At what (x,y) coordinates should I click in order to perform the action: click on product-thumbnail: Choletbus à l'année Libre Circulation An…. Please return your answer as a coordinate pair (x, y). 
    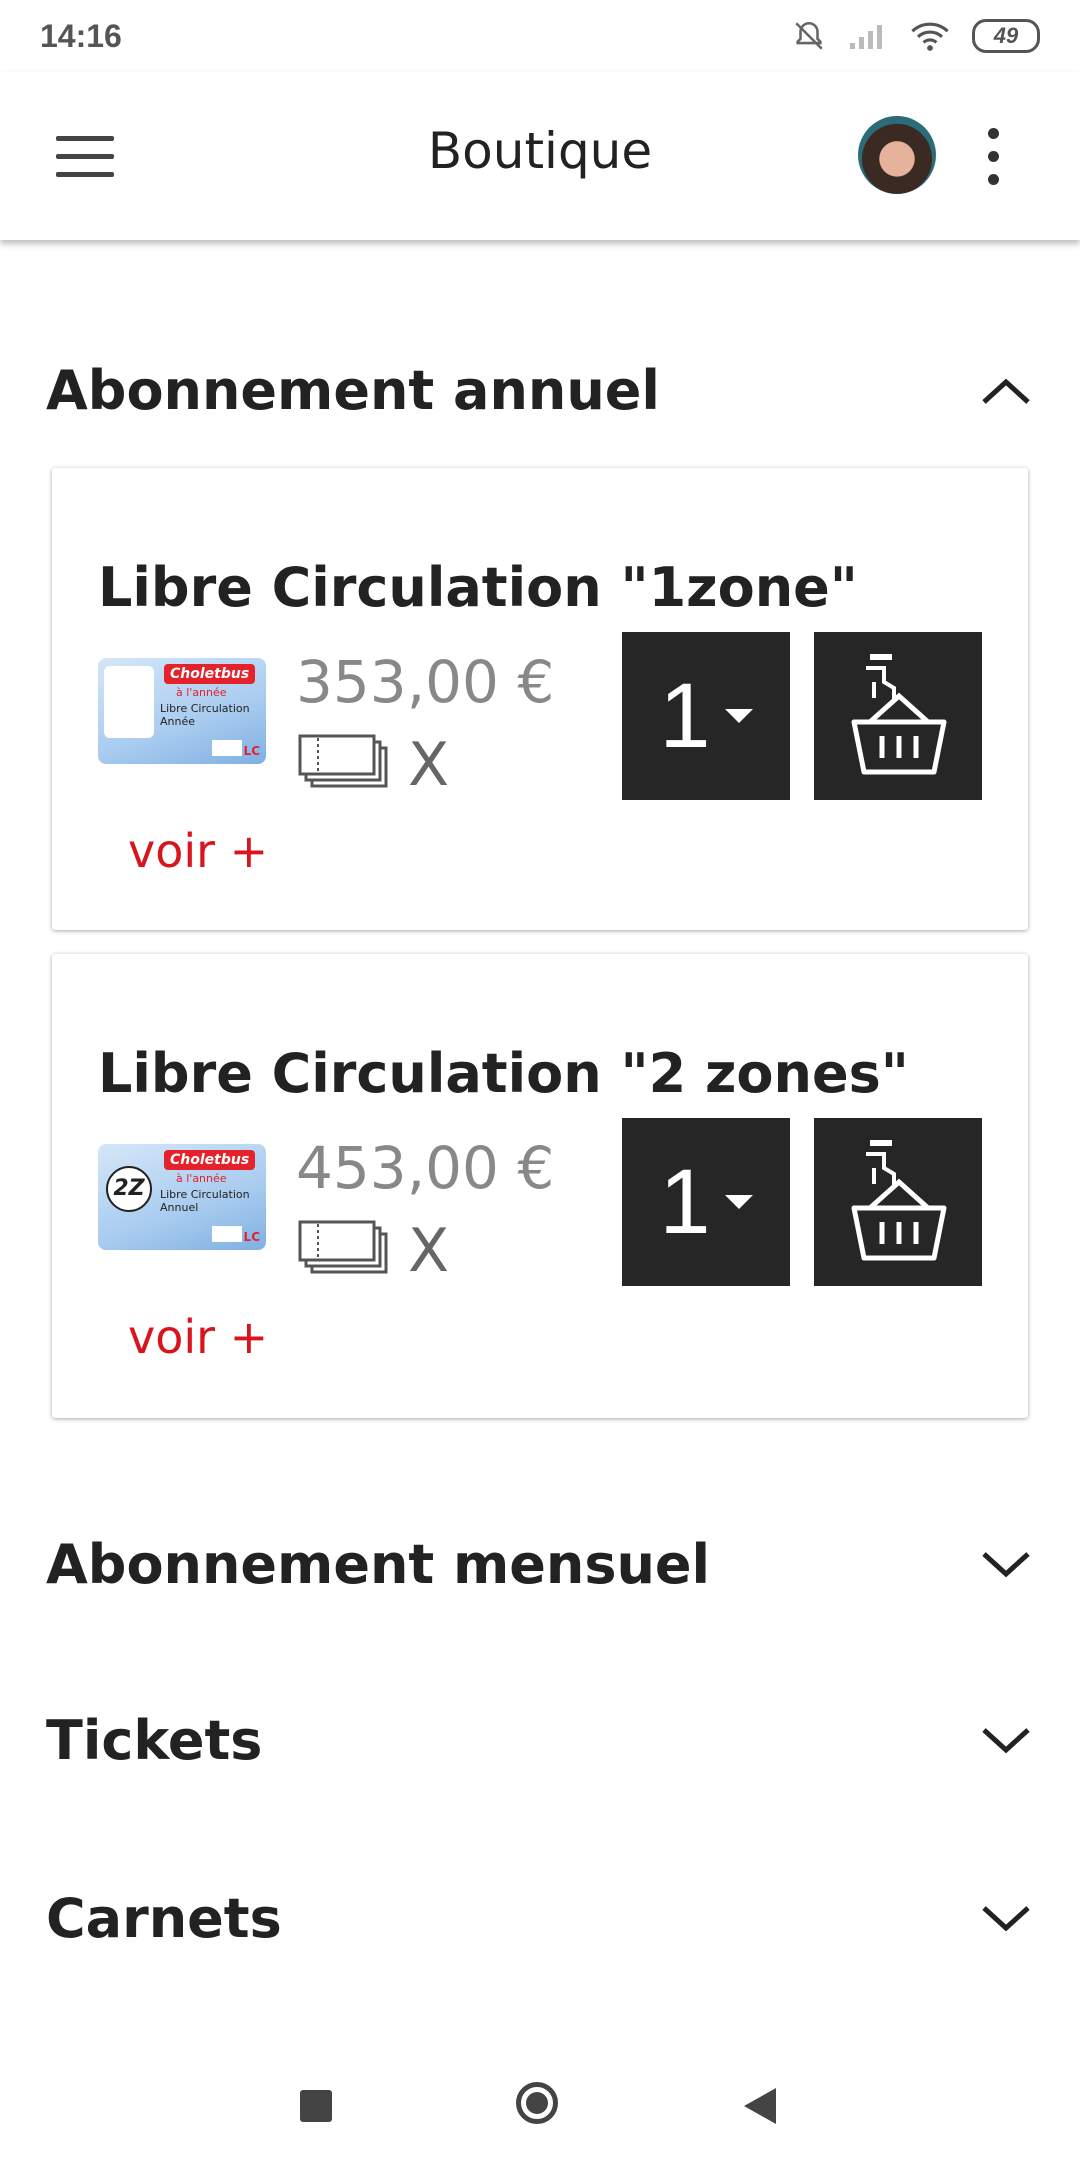
    Looking at the image, I should click on (182, 711).